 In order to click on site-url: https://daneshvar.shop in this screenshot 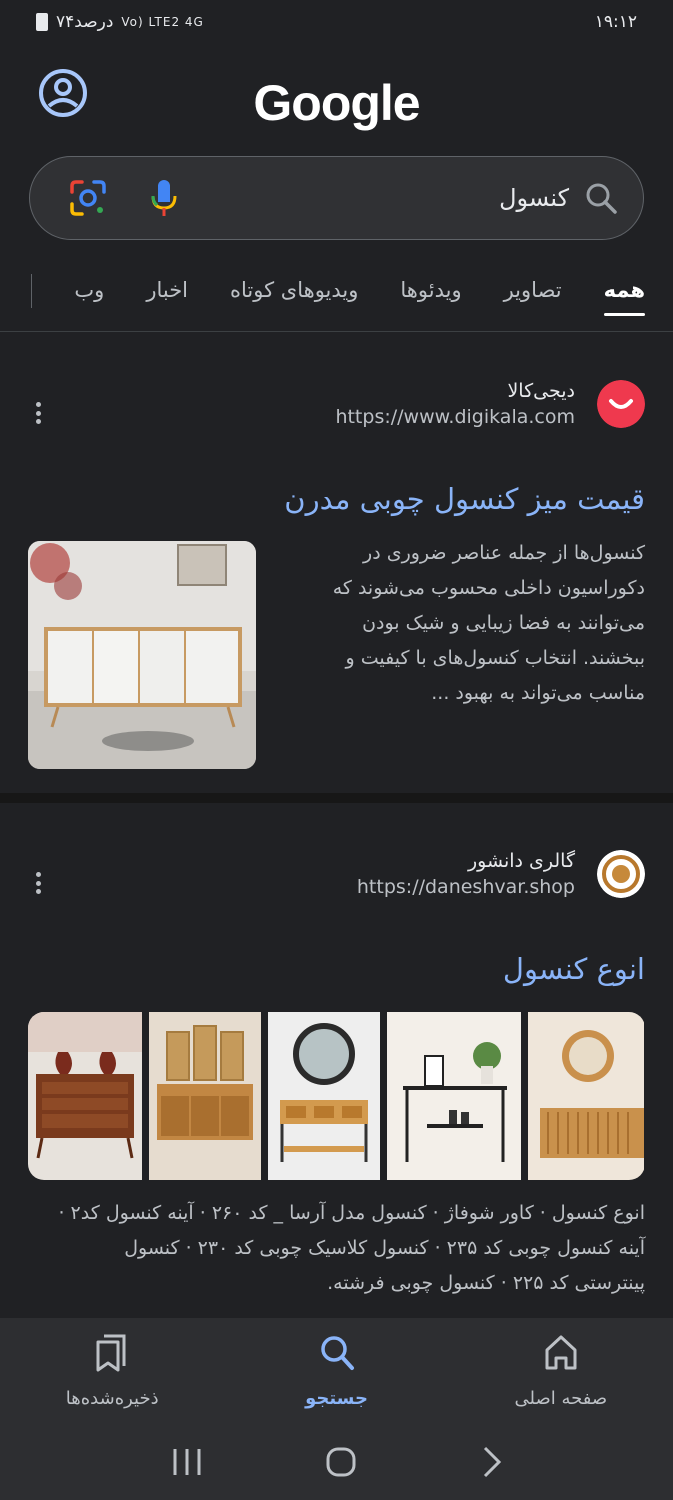, I will do `click(465, 887)`.